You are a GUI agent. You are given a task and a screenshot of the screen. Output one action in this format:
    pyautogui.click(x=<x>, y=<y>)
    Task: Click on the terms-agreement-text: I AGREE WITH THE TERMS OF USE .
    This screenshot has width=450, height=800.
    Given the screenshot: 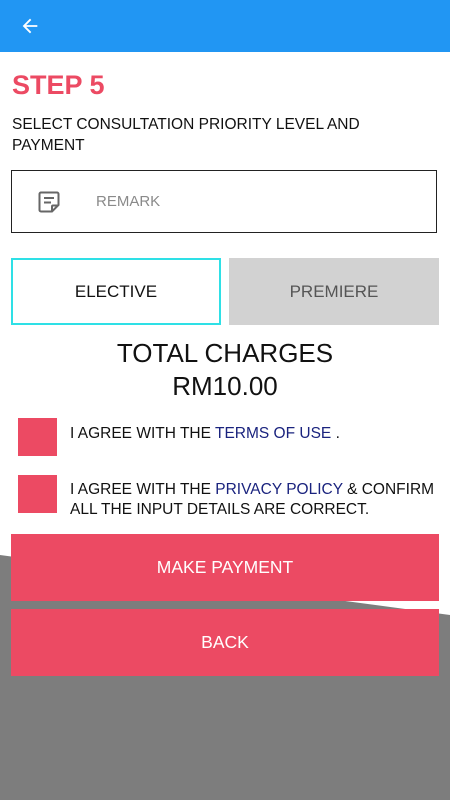 What is the action you would take?
    pyautogui.click(x=255, y=434)
    